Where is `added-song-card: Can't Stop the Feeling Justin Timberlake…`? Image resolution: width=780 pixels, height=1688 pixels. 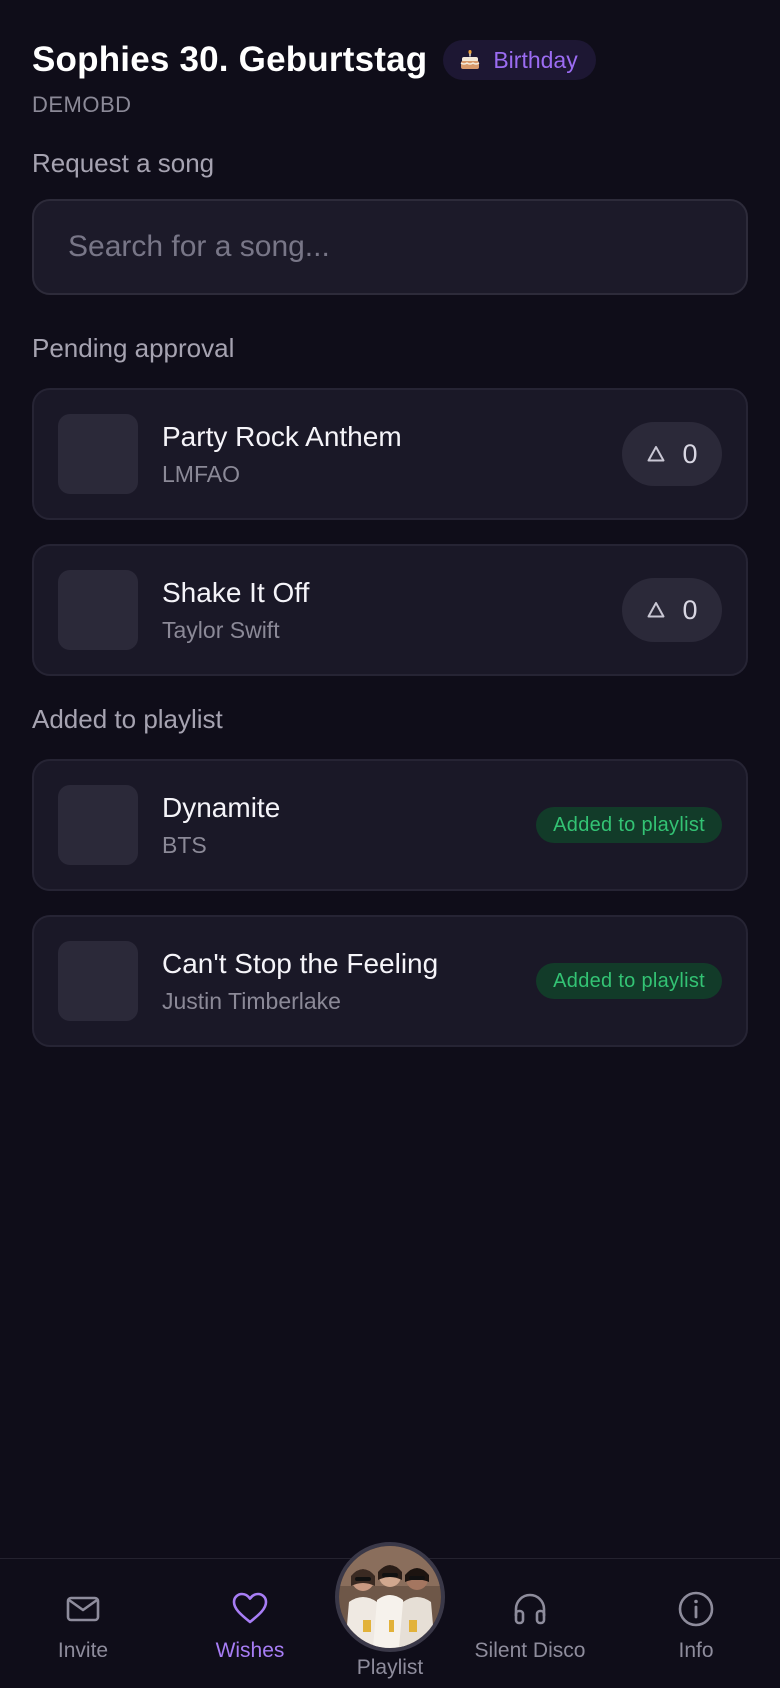 added-song-card: Can't Stop the Feeling Justin Timberlake… is located at coordinates (390, 981).